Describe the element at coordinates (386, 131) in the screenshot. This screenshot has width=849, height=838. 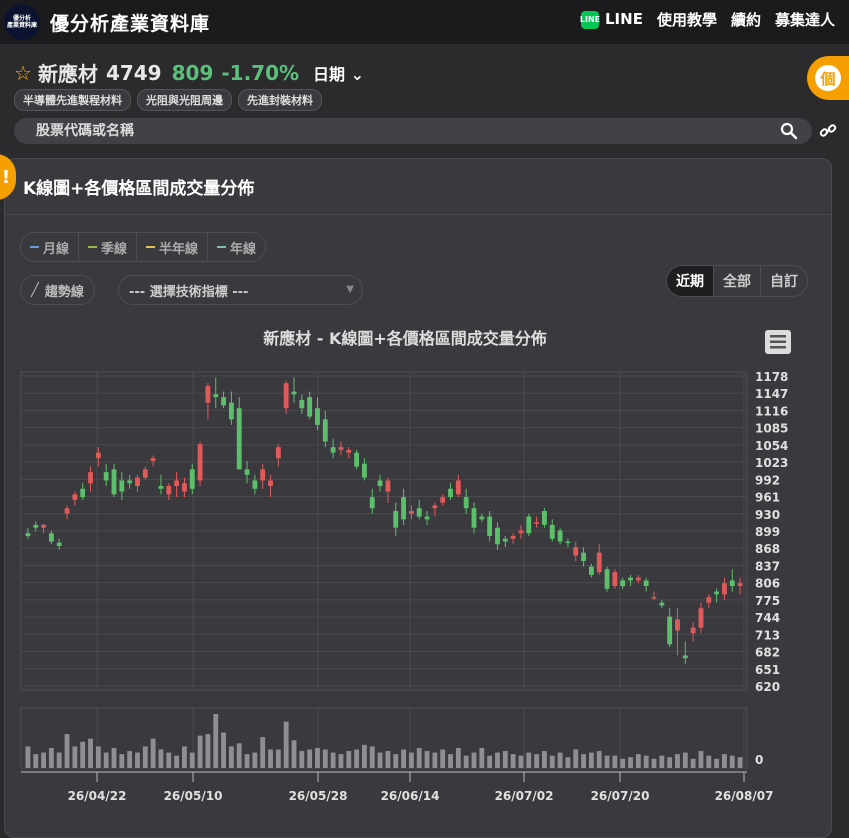
I see `search-input` at that location.